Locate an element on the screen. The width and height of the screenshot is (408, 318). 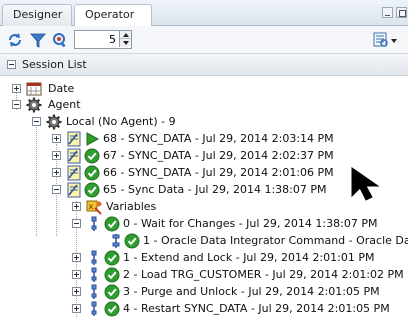
session-count-stepper is located at coordinates (103, 39).